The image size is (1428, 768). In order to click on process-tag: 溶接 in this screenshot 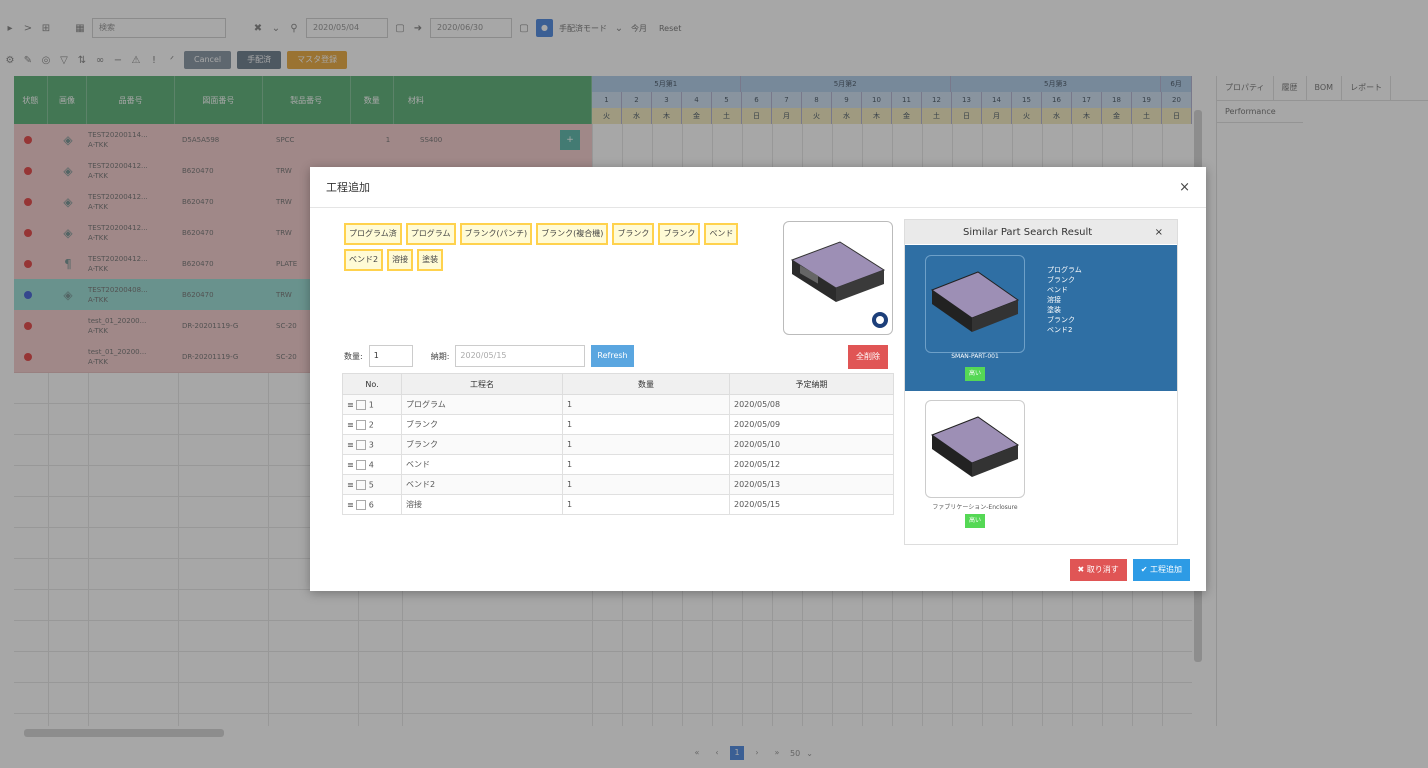, I will do `click(400, 260)`.